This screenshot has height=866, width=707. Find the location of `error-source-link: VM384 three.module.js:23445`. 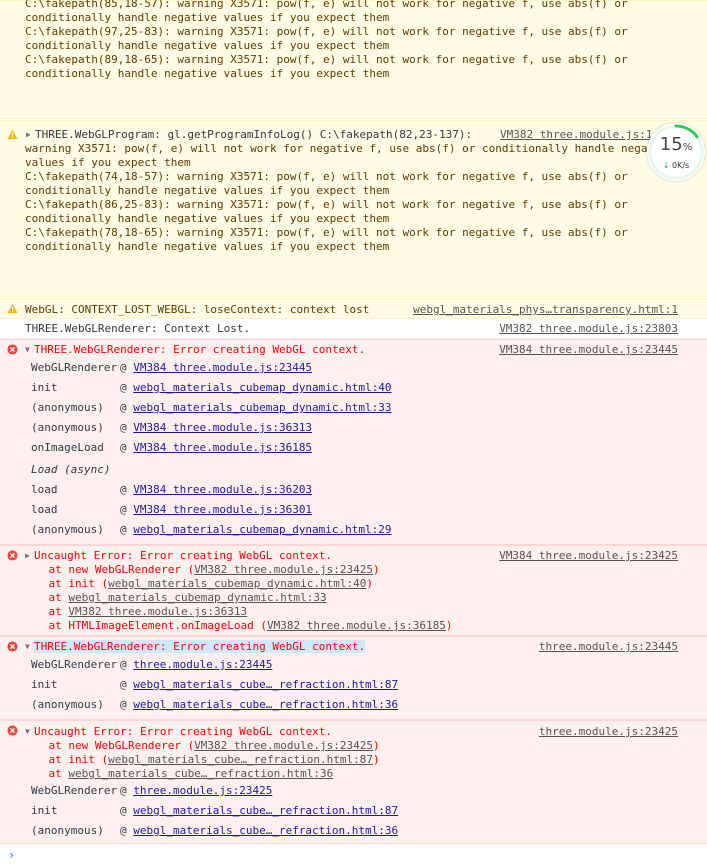

error-source-link: VM384 three.module.js:23445 is located at coordinates (588, 350).